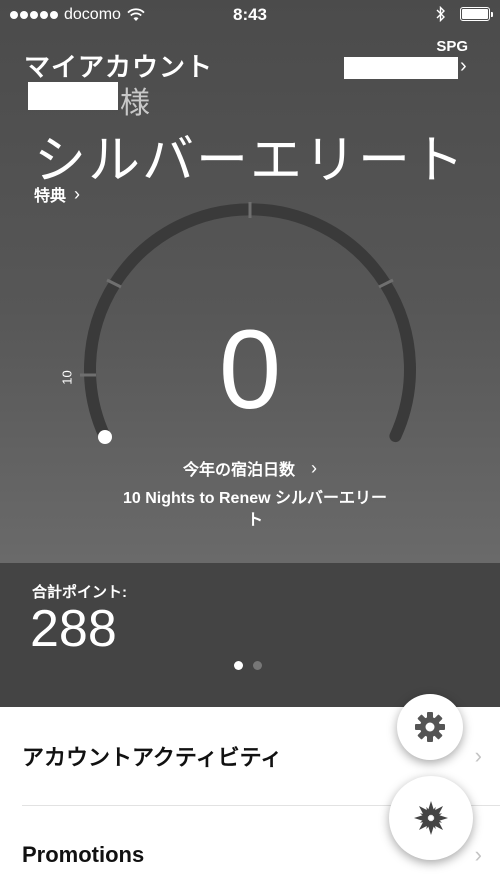 The image size is (500, 888). Describe the element at coordinates (83, 854) in the screenshot. I see `list-item-label: Promotions` at that location.